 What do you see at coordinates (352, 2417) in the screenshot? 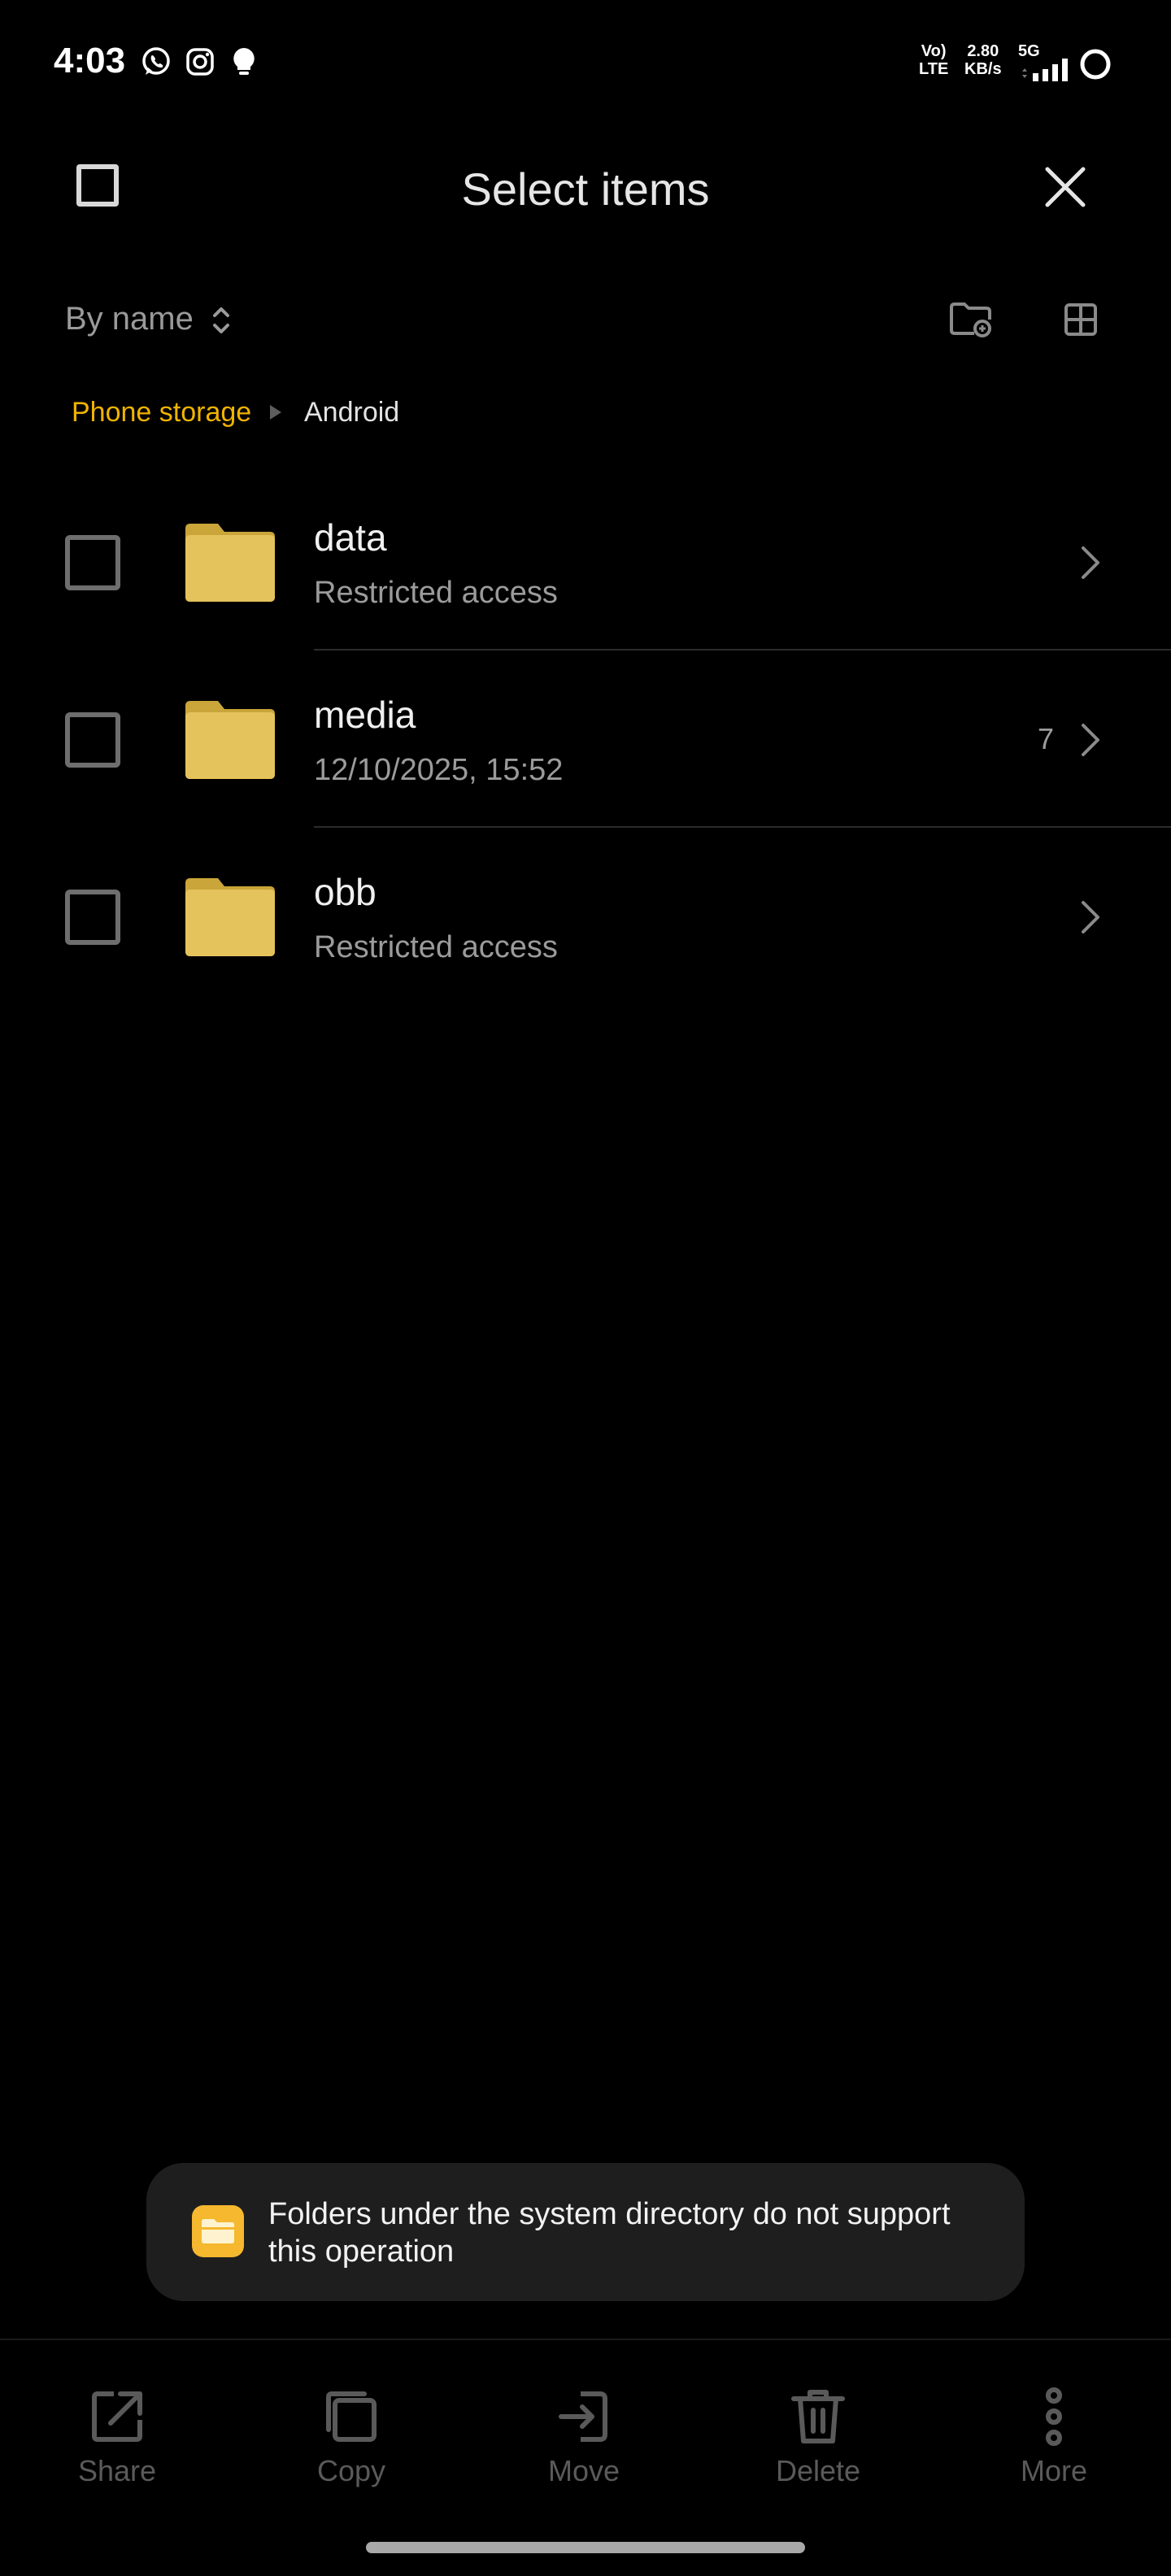
I see `copy-icon` at bounding box center [352, 2417].